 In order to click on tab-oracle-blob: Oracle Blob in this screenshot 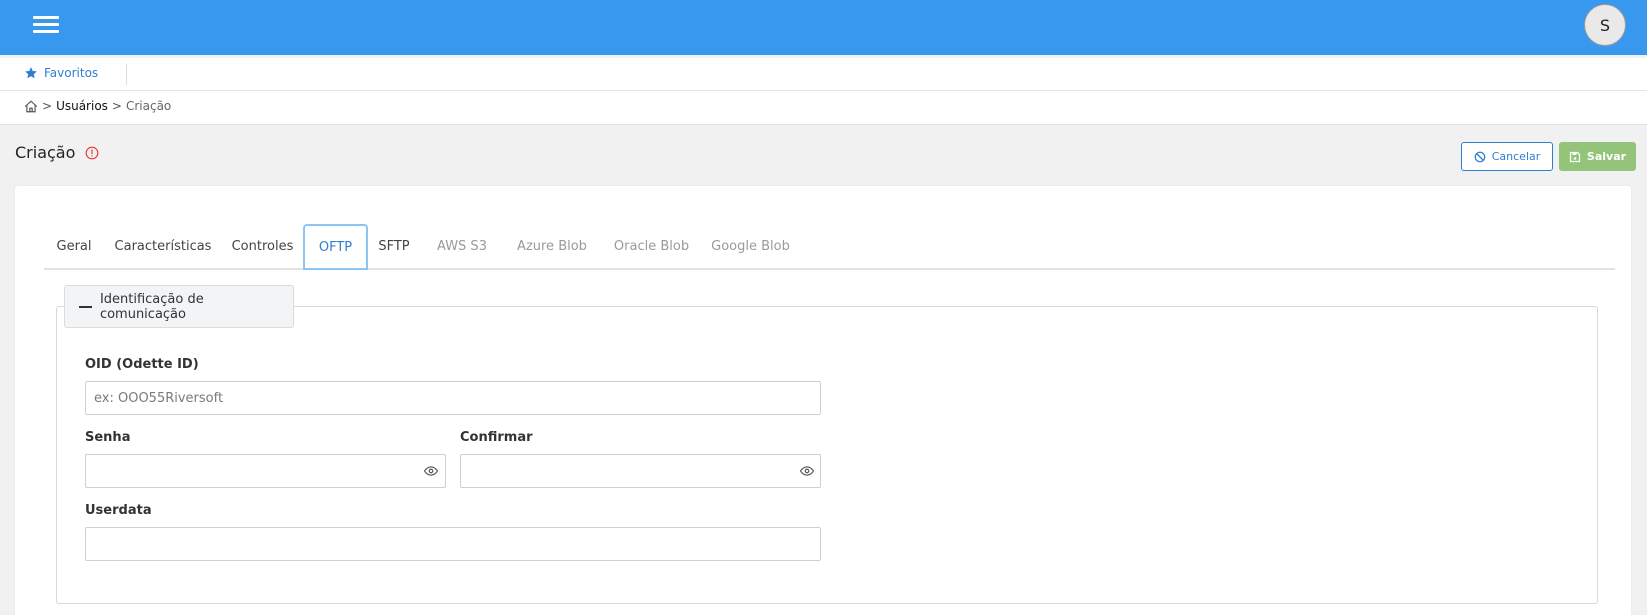, I will do `click(651, 246)`.